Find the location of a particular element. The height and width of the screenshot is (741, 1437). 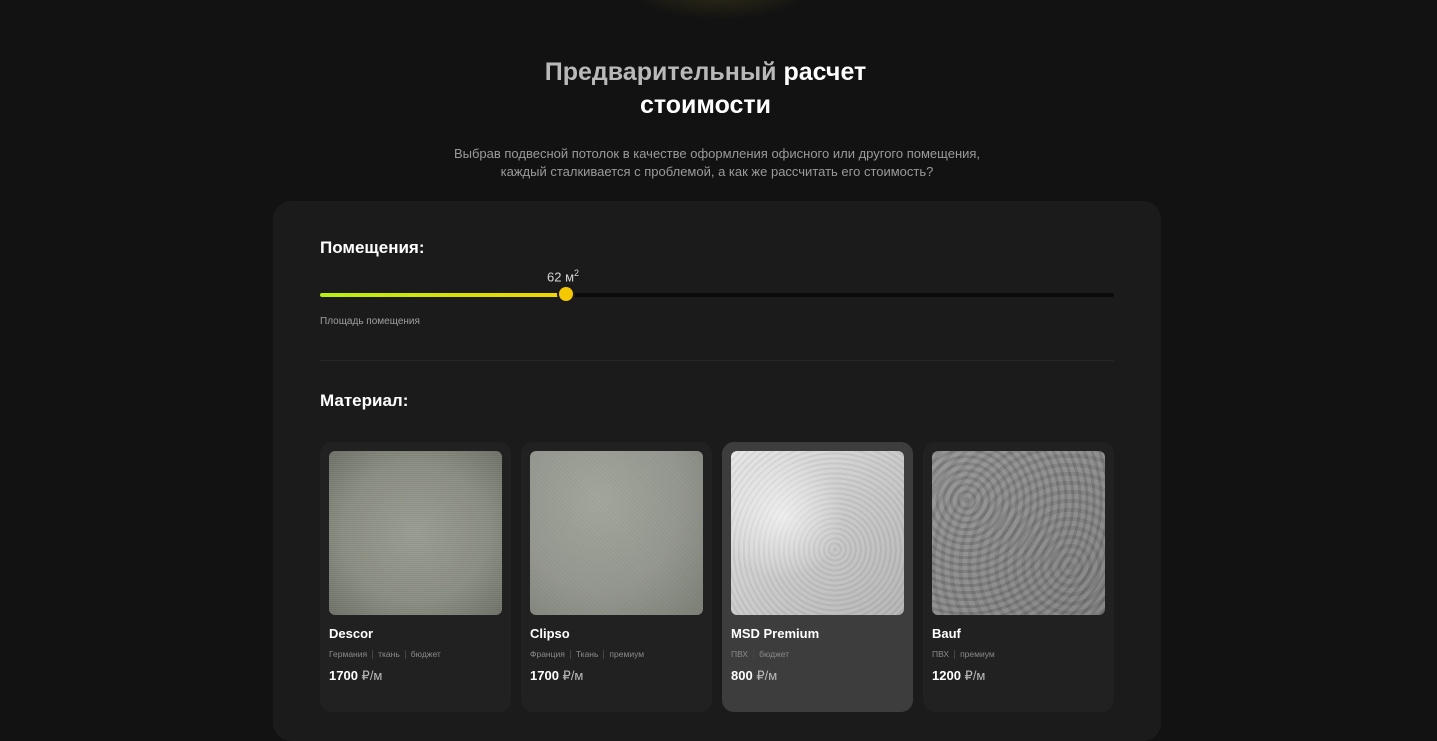

material-tags: Германия ткань бюджет is located at coordinates (385, 654).